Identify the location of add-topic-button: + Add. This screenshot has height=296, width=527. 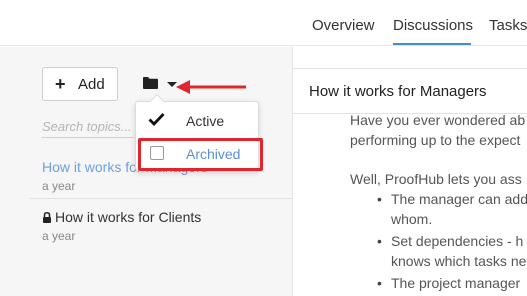
(80, 84).